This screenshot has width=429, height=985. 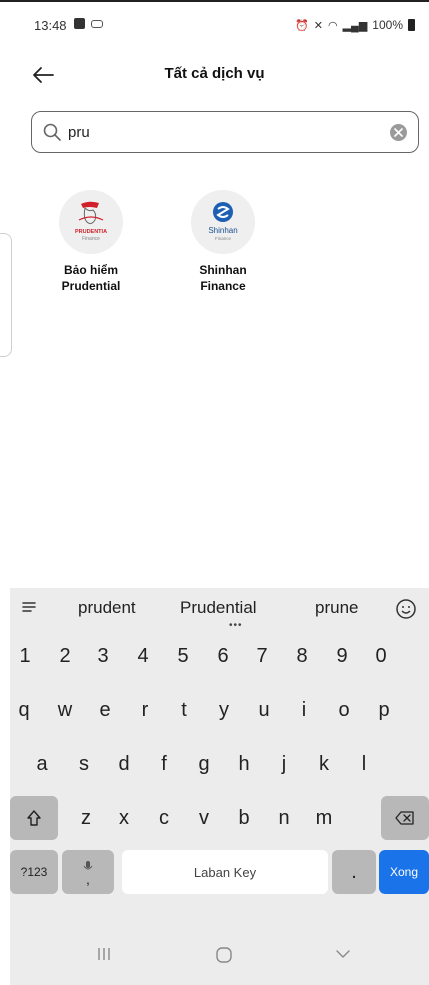 What do you see at coordinates (6, 295) in the screenshot?
I see `side-drawer-handle` at bounding box center [6, 295].